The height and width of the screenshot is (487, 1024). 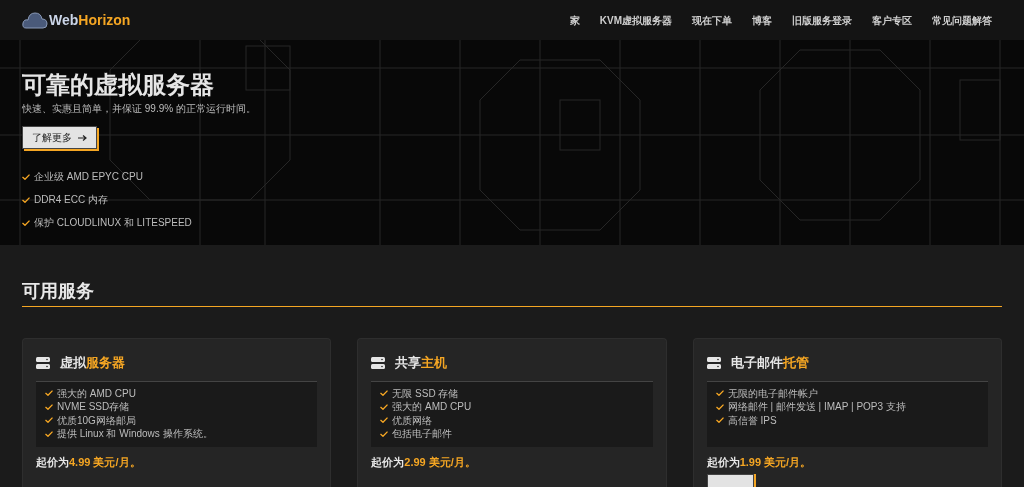 I want to click on price-text: 起价为1.99 美元/月。, so click(x=759, y=462).